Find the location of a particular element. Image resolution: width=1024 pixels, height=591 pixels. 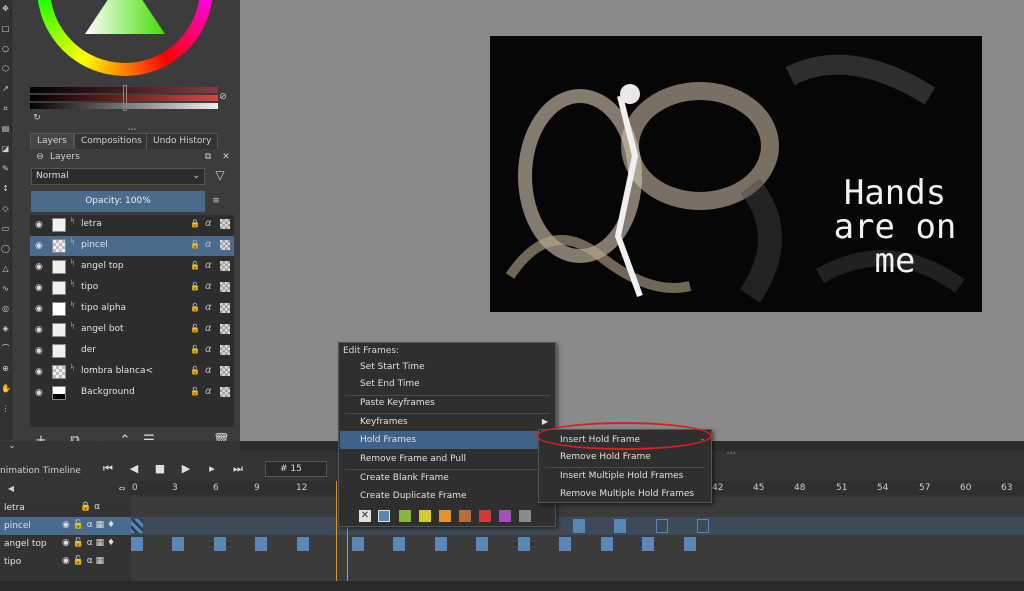

picker-tool-icon: ✎ is located at coordinates (5, 168).